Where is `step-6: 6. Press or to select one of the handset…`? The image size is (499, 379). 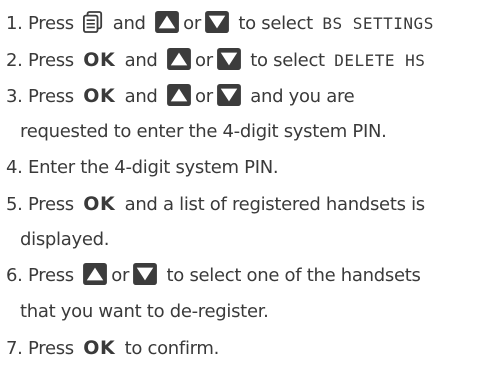 step-6: 6. Press or to select one of the handset… is located at coordinates (213, 276).